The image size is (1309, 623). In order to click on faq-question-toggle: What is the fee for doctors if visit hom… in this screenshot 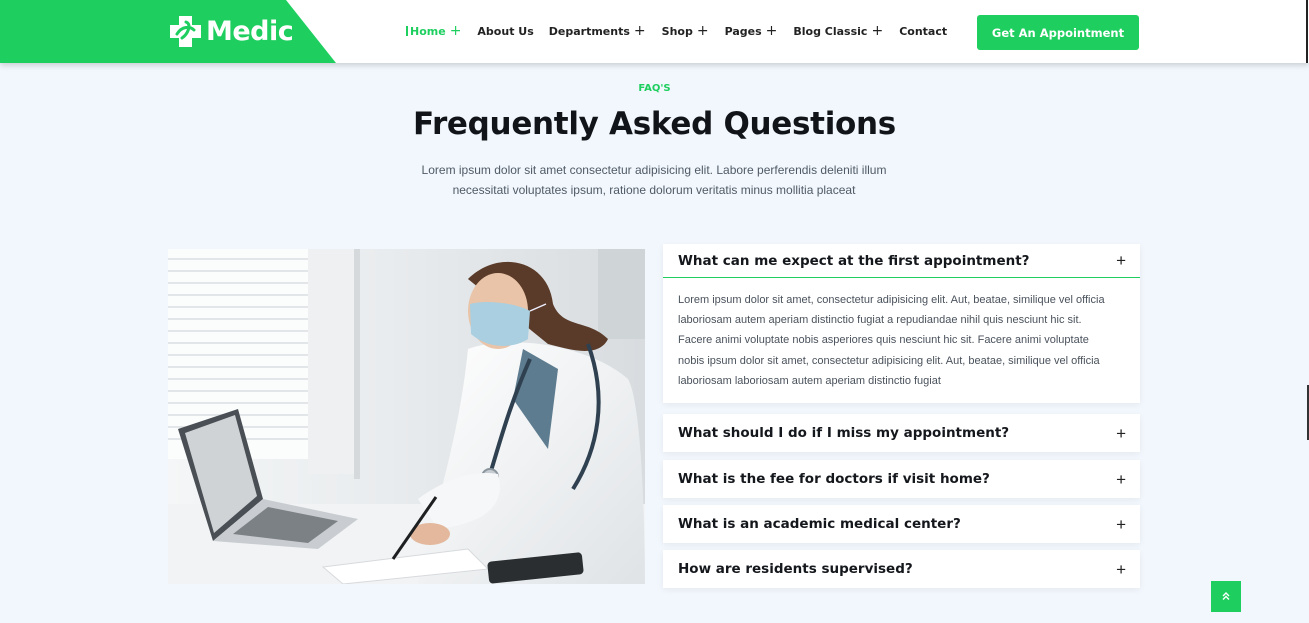, I will do `click(901, 479)`.